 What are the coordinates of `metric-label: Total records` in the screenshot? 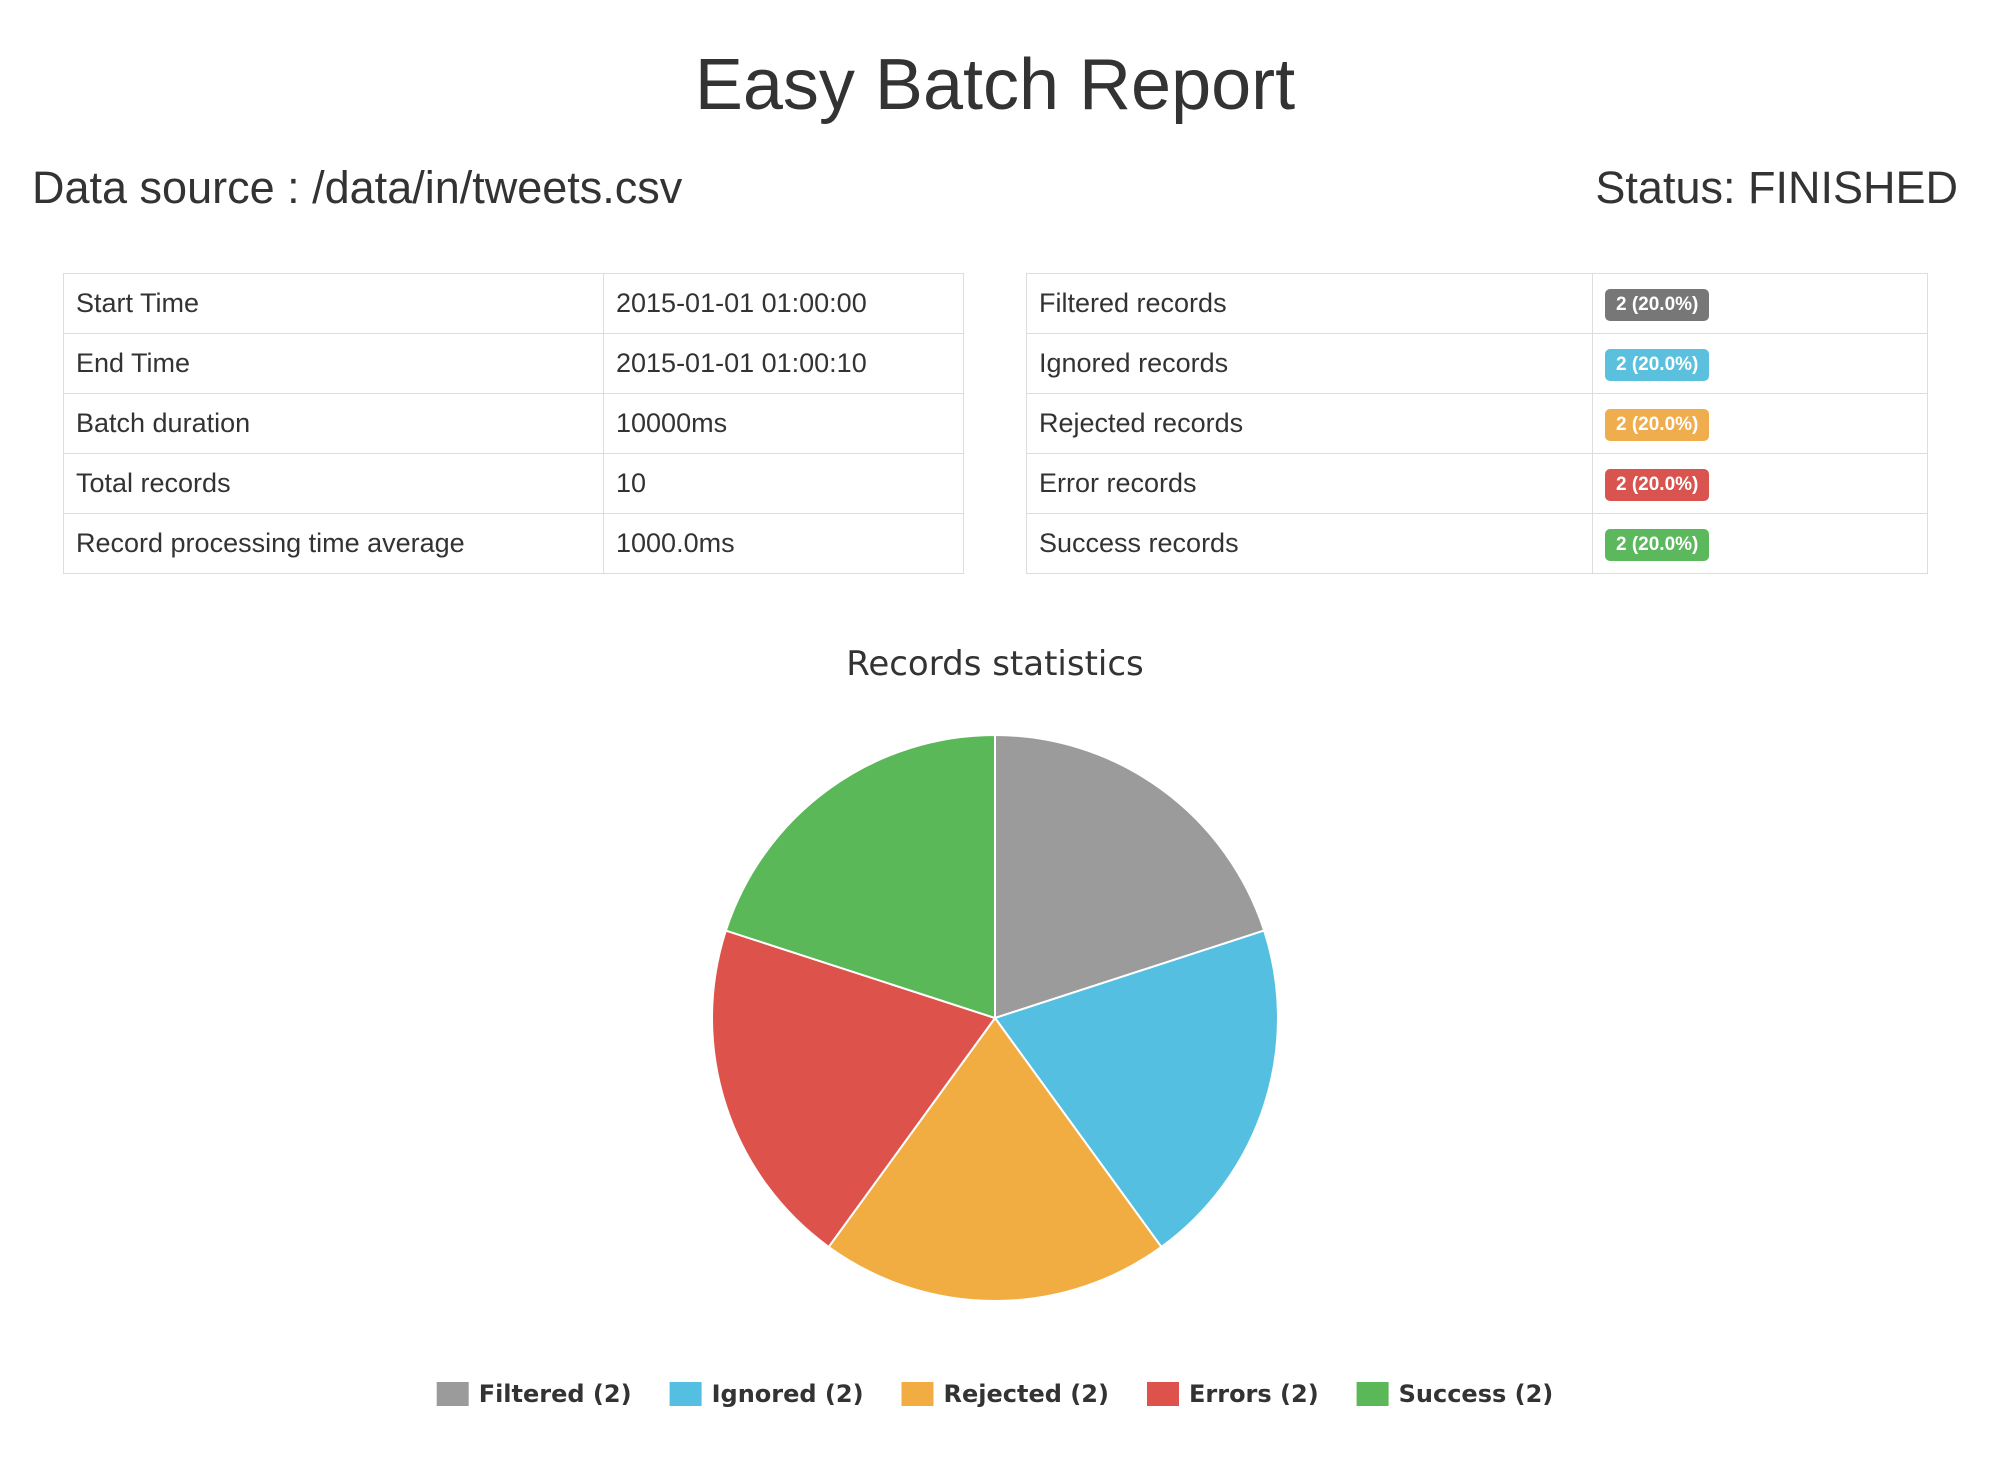 It's located at (333, 483).